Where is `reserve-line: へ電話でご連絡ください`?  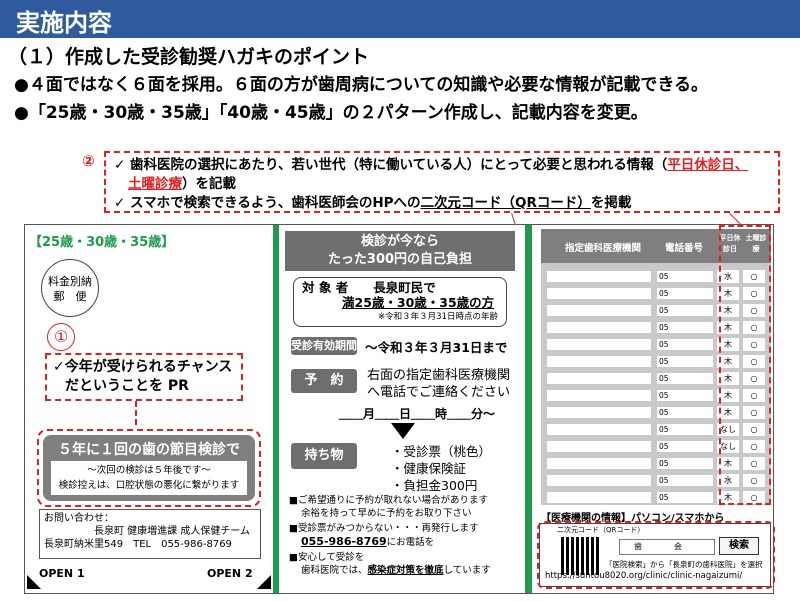
reserve-line: へ電話でご連絡ください is located at coordinates (439, 392).